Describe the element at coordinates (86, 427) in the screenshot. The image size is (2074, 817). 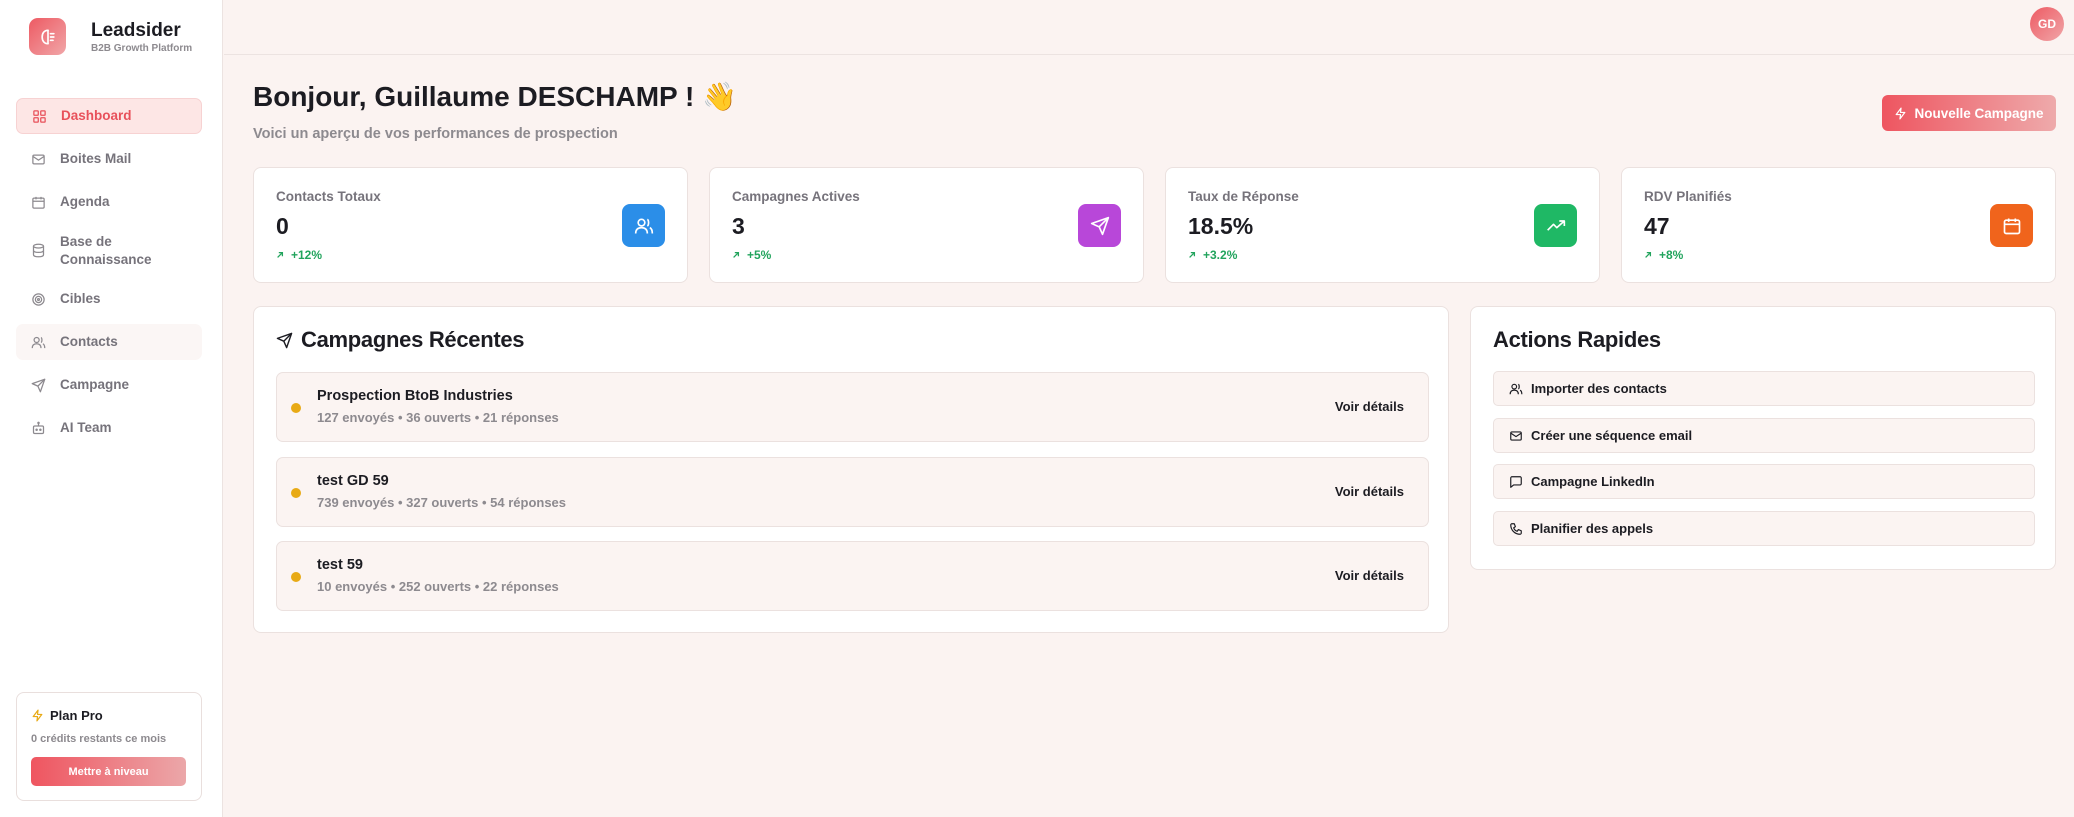
I see `sidebar-item-label: AI Team` at that location.